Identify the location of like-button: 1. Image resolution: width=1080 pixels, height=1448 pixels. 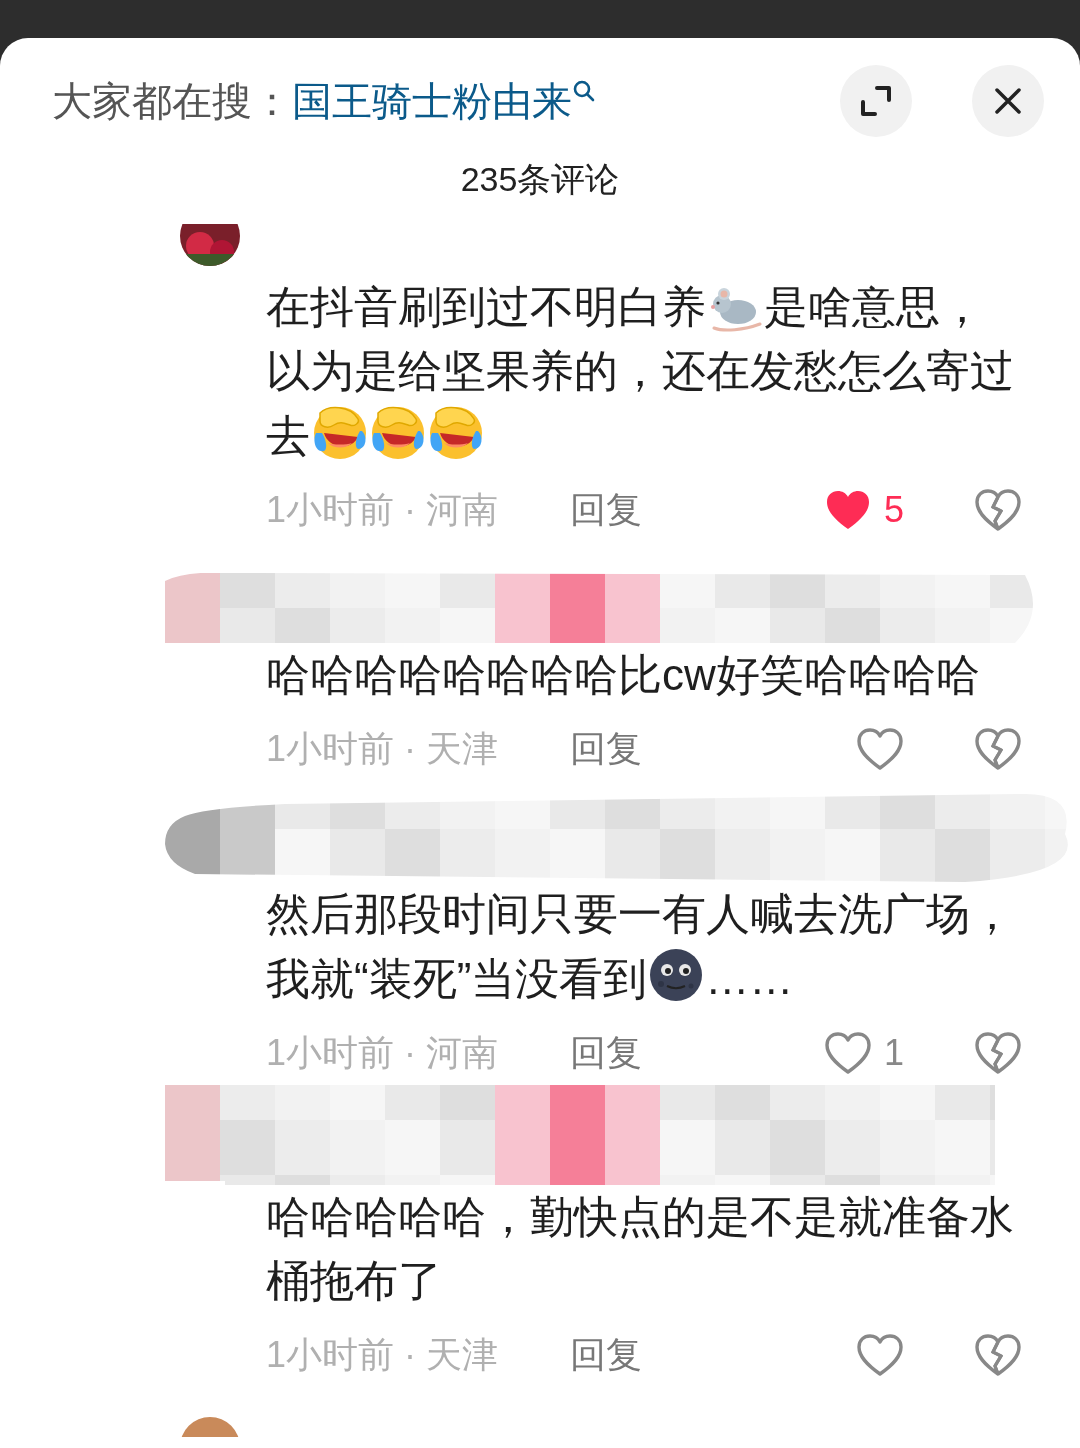
(863, 1053).